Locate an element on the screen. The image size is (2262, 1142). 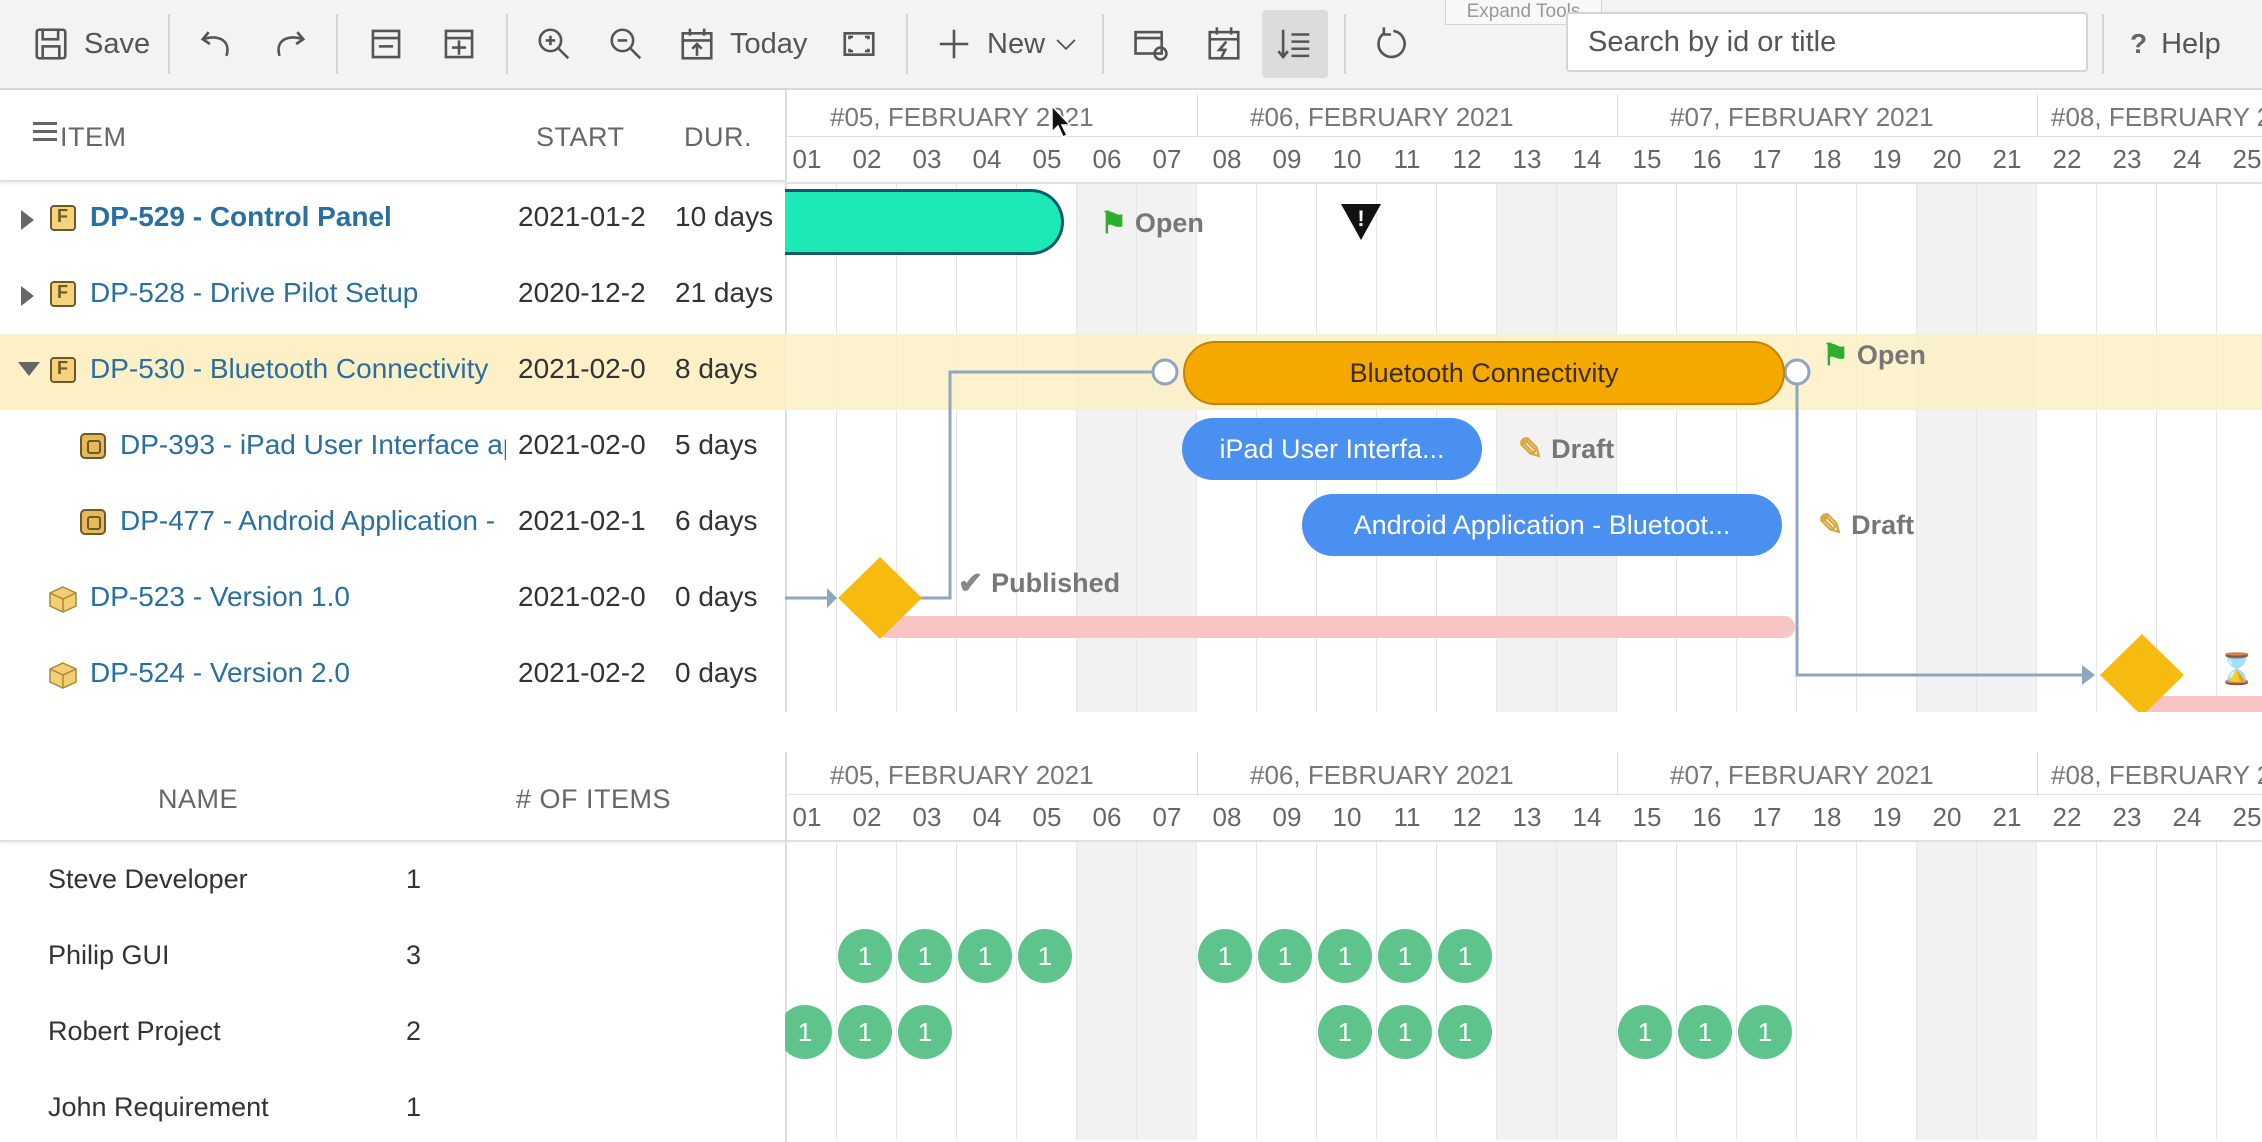
resource-name: Steve Developer is located at coordinates (148, 879).